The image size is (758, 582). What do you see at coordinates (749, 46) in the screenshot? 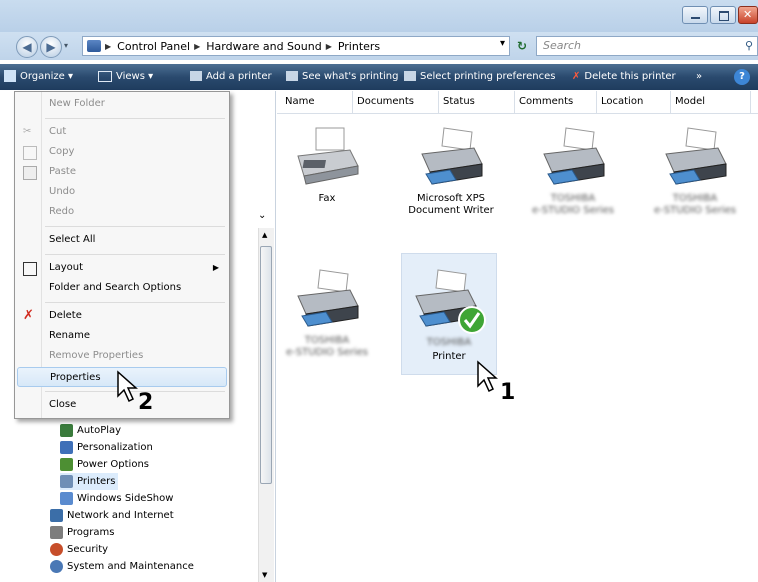
I see `search-icon: ⚲` at bounding box center [749, 46].